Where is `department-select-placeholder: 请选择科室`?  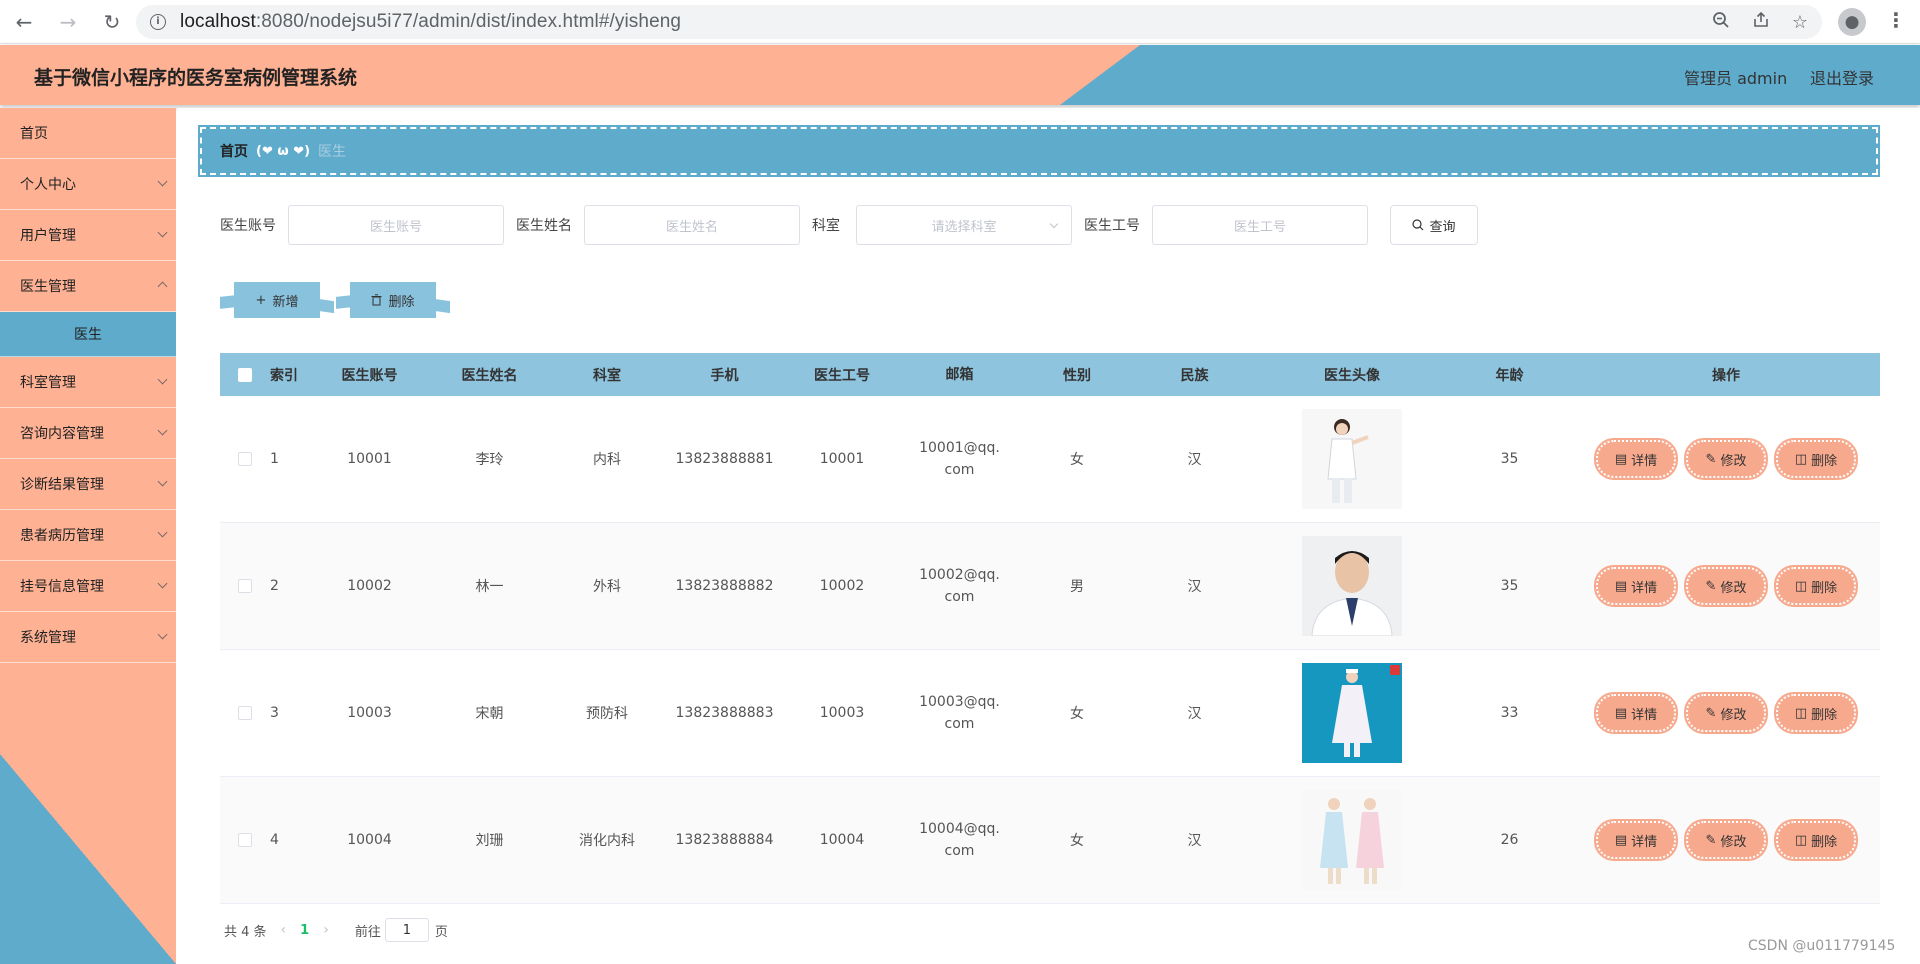
department-select-placeholder: 请选择科室 is located at coordinates (964, 227).